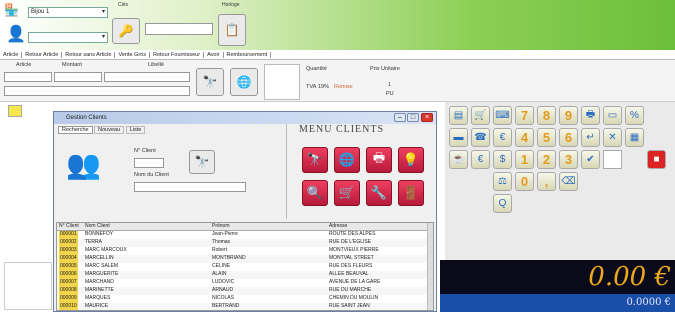 This screenshot has width=675, height=312. I want to click on table-cell: MONTBRIAND, so click(229, 258).